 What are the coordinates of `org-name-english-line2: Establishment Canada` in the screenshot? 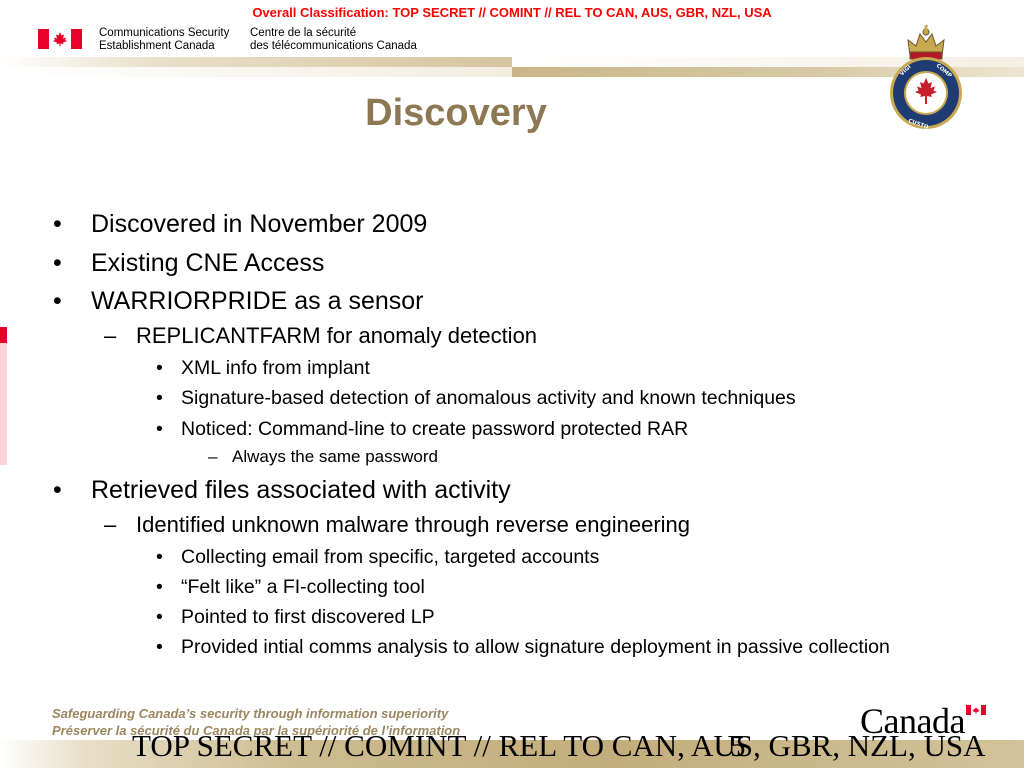 It's located at (157, 46).